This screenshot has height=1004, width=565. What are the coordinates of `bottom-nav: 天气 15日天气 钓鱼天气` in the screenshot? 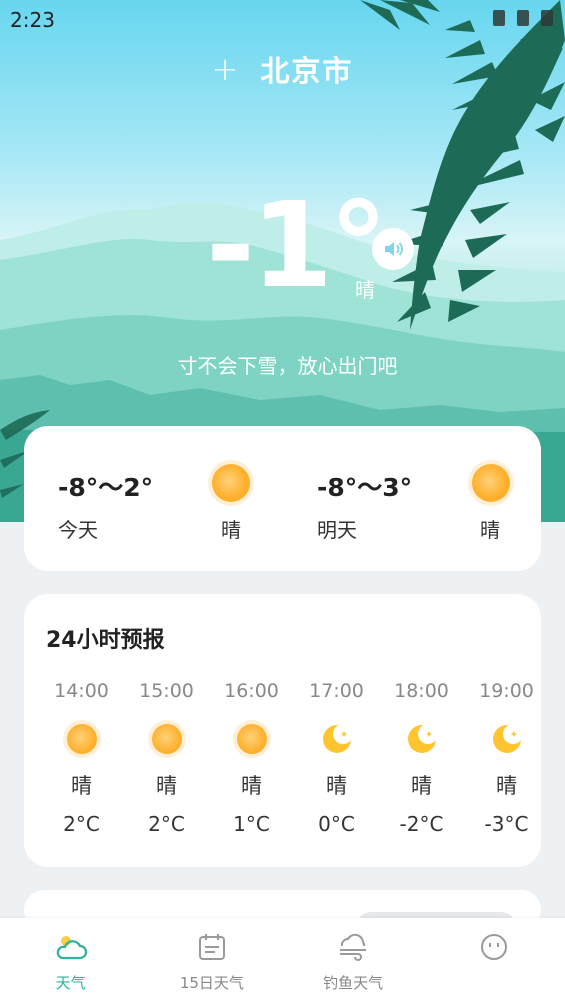 It's located at (282, 961).